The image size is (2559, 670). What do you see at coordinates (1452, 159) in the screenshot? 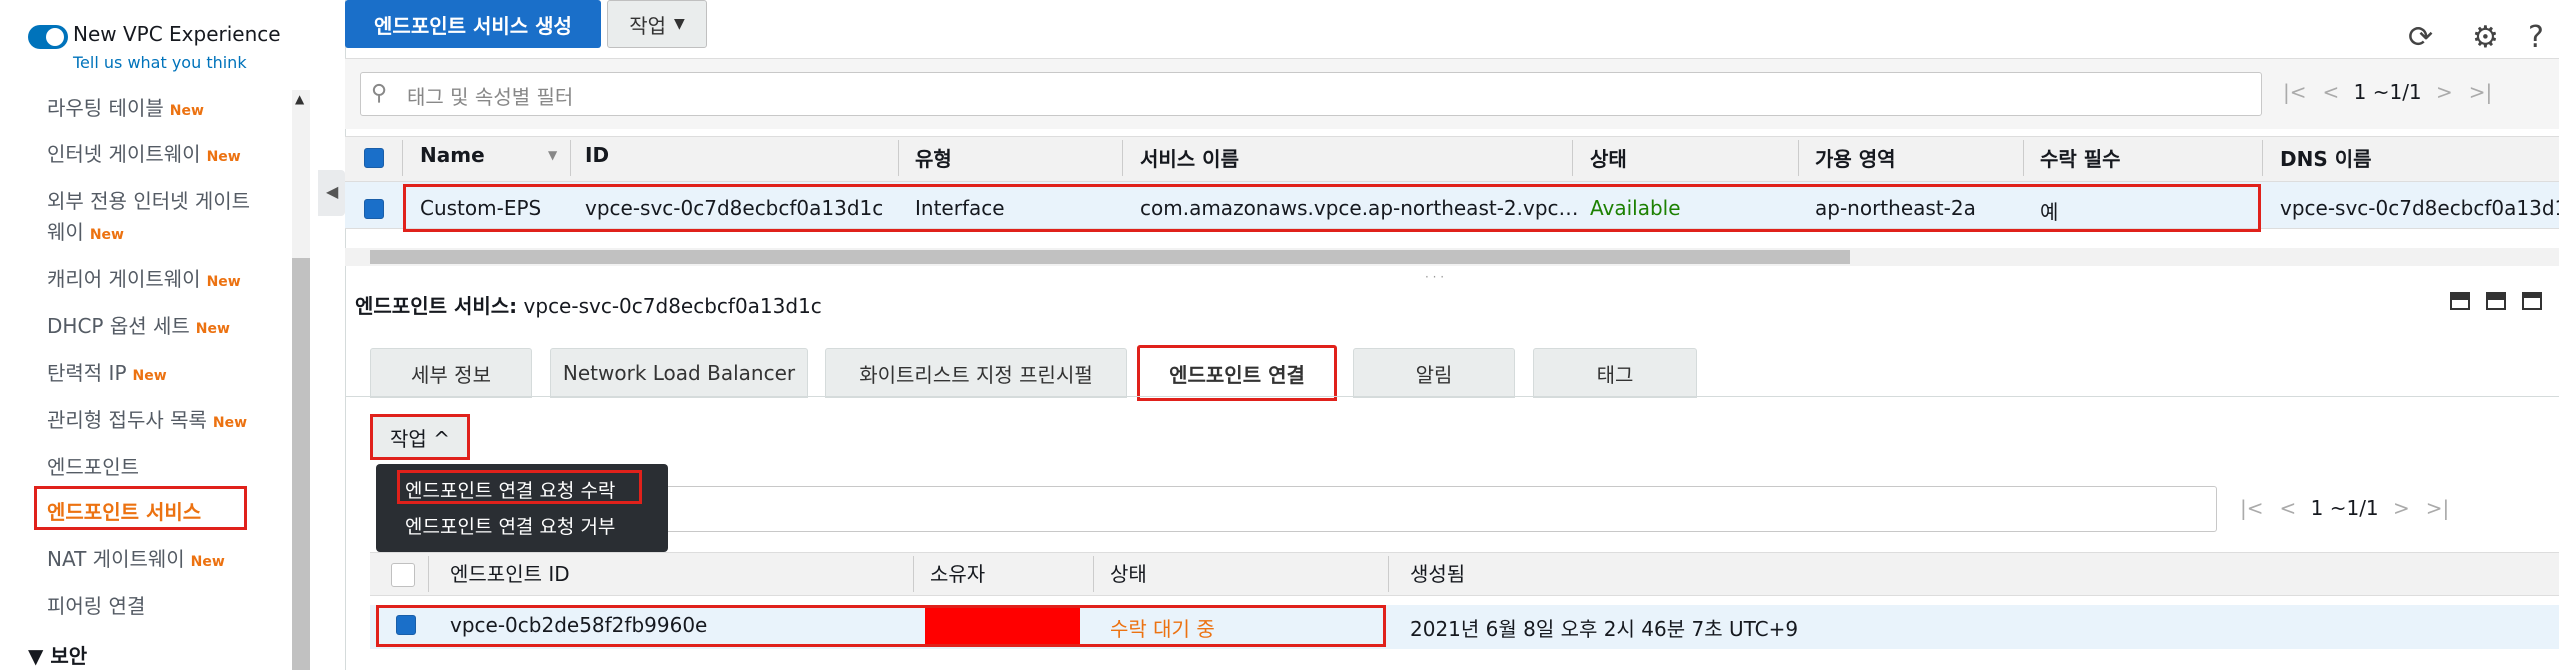
I see `services-table-header` at bounding box center [1452, 159].